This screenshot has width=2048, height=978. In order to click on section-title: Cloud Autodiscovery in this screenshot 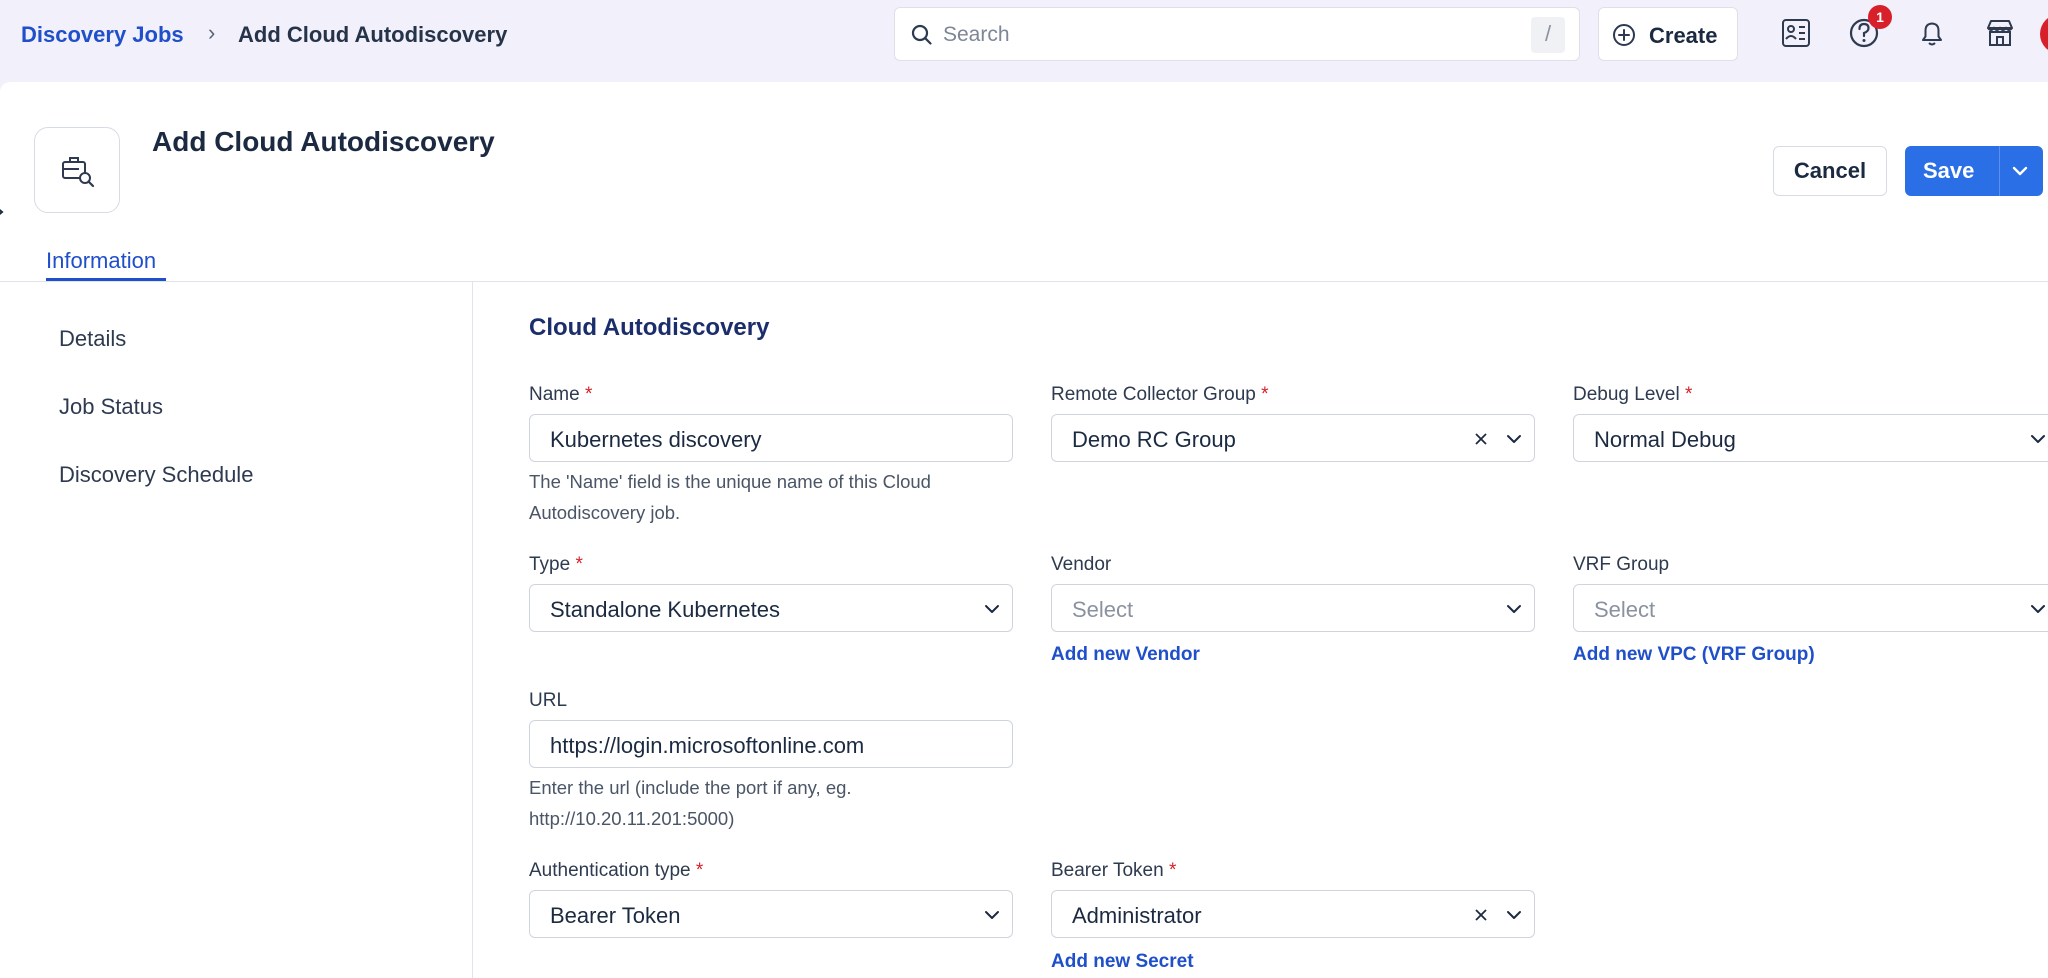, I will do `click(649, 327)`.